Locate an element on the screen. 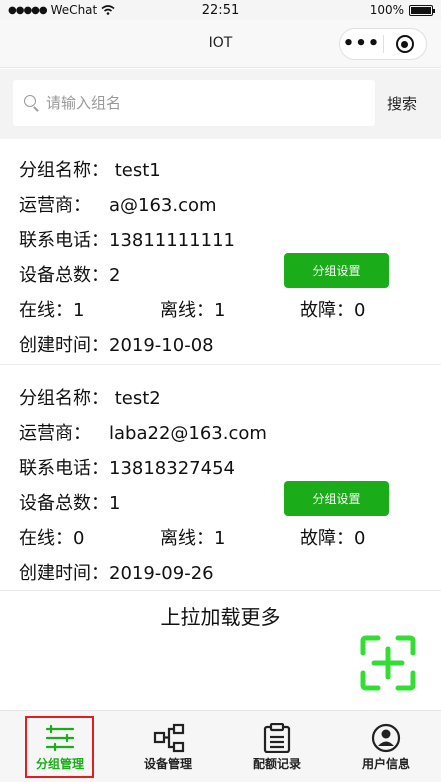  search-input is located at coordinates (206, 103).